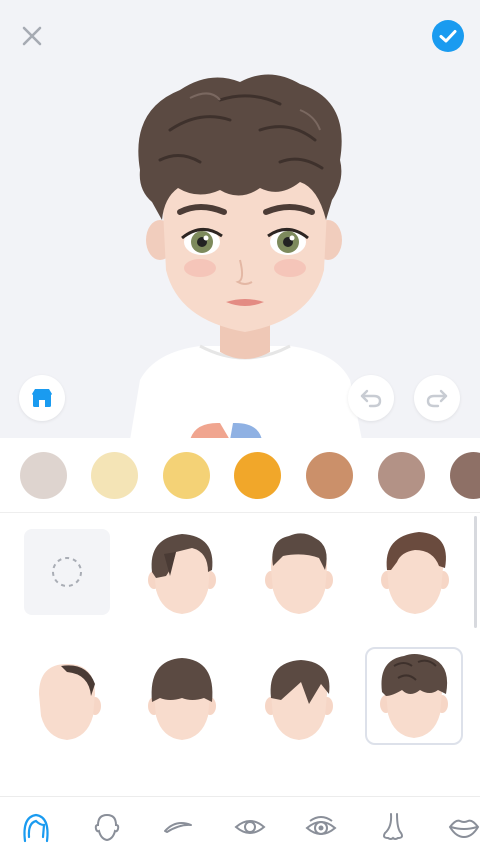 Image resolution: width=480 pixels, height=854 pixels. I want to click on hair-color-picker, so click(240, 475).